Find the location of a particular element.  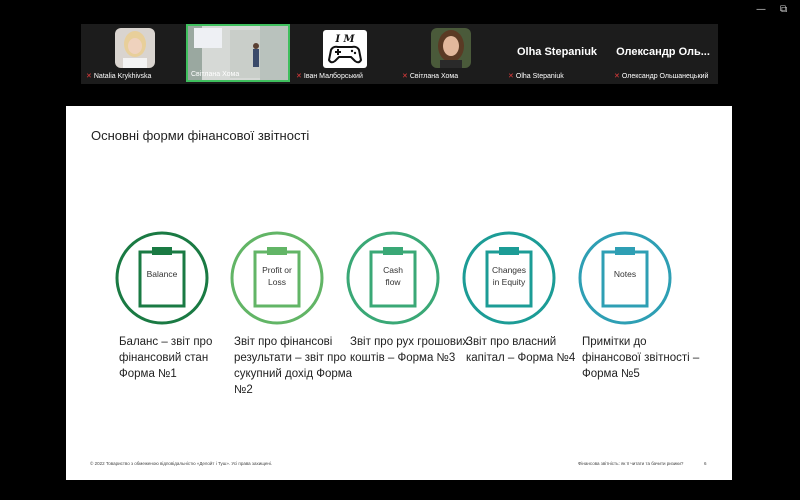

participant-name: ✕ Світлана Хома is located at coordinates (430, 76).